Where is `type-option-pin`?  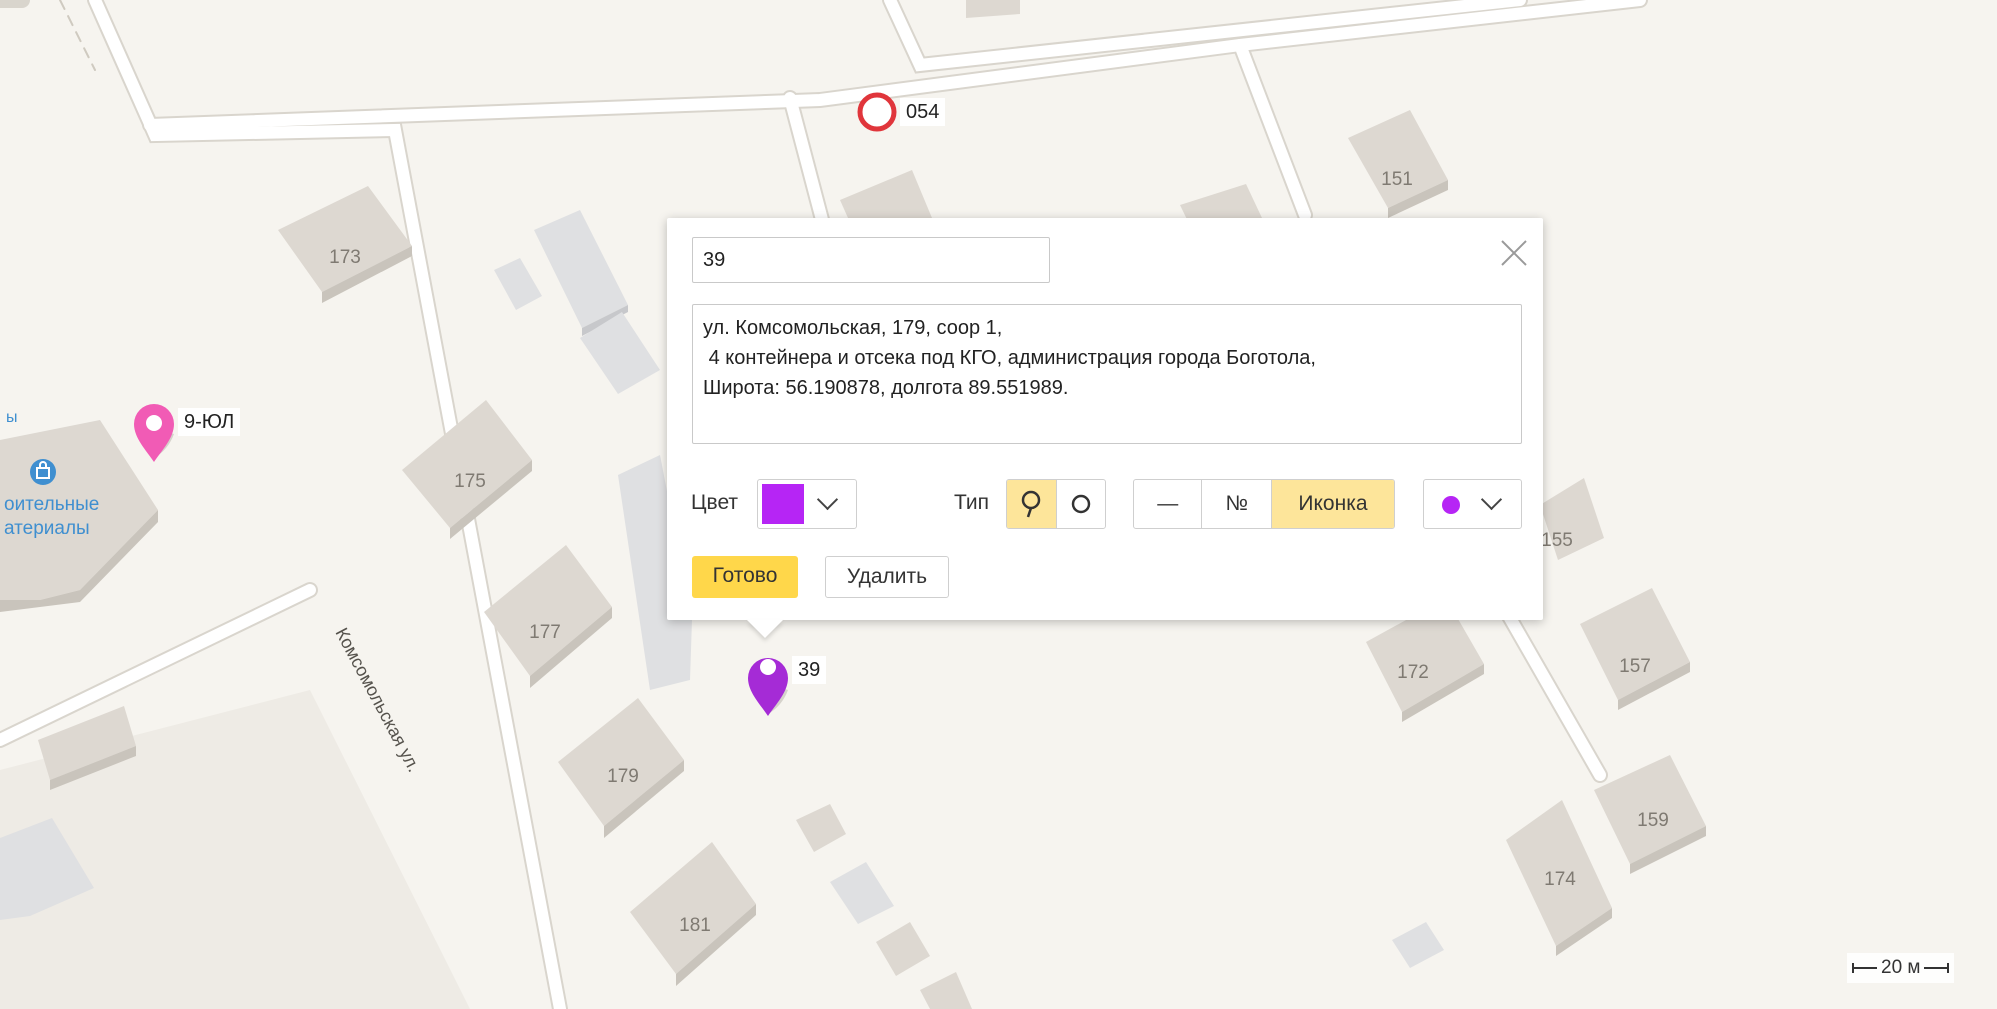
type-option-pin is located at coordinates (1031, 504).